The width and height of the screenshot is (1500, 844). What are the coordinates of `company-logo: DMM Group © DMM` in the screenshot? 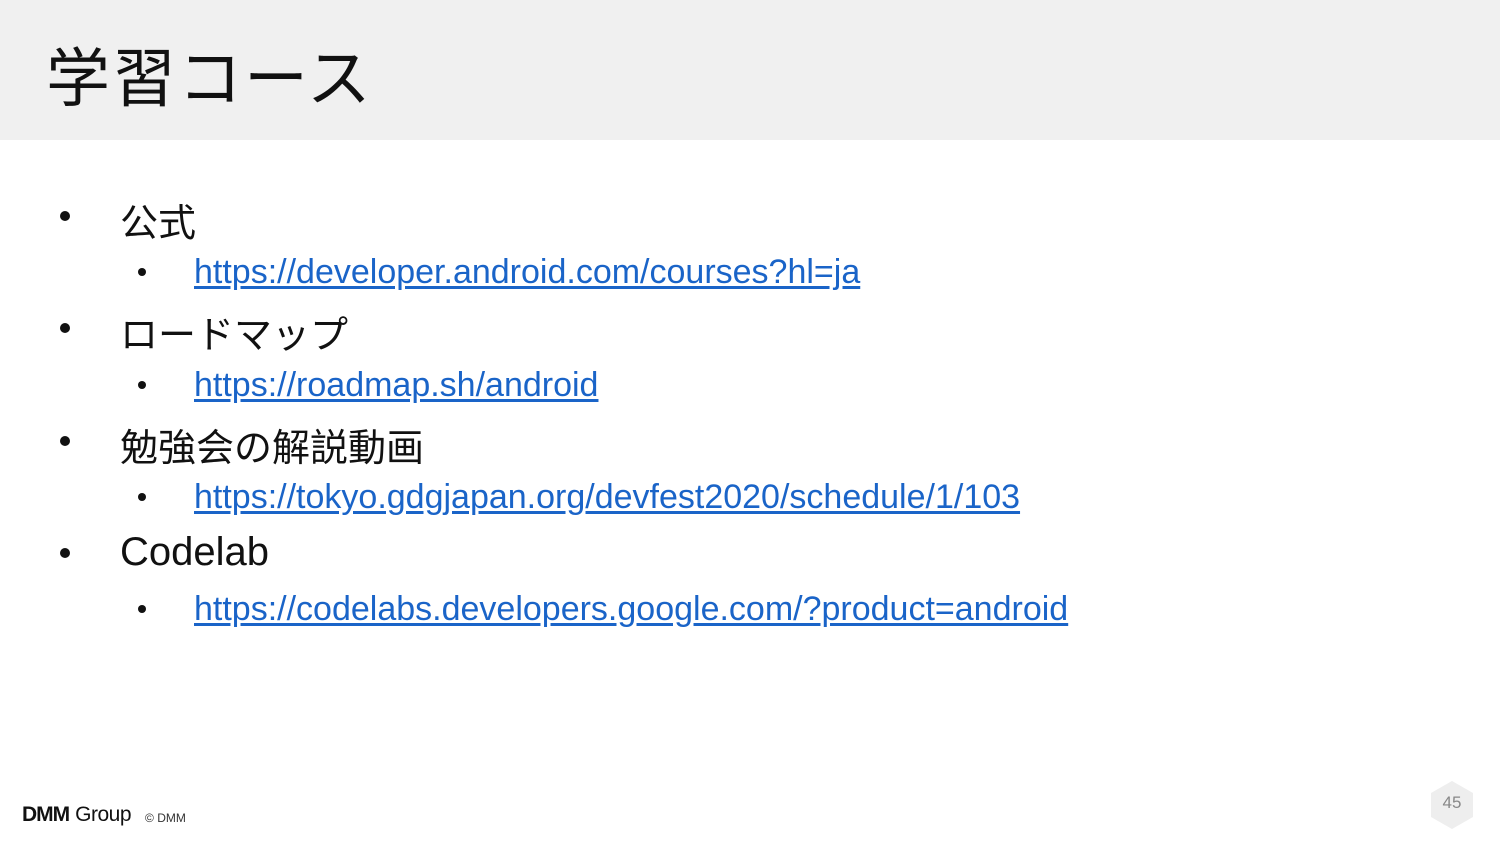 It's located at (104, 815).